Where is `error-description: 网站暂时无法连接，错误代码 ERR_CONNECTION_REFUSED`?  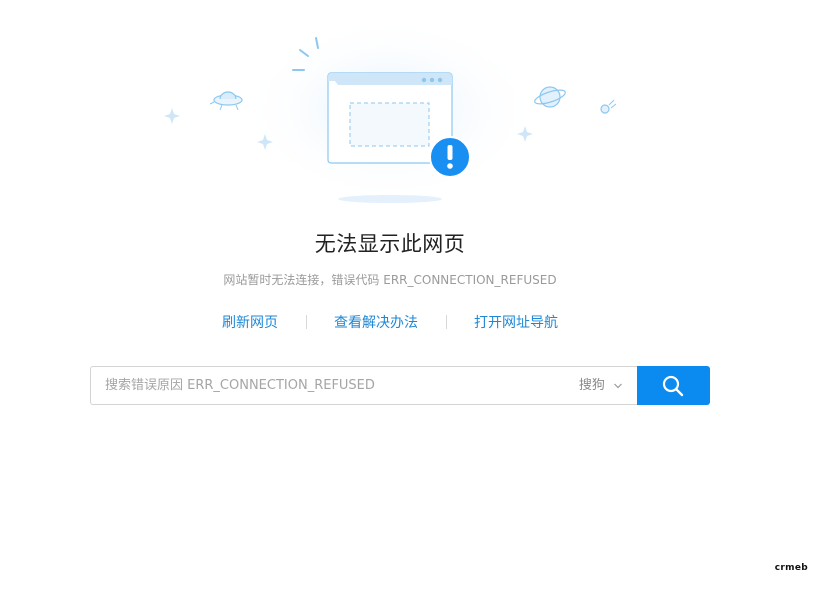
error-description: 网站暂时无法连接，错误代码 ERR_CONNECTION_REFUSED is located at coordinates (390, 280).